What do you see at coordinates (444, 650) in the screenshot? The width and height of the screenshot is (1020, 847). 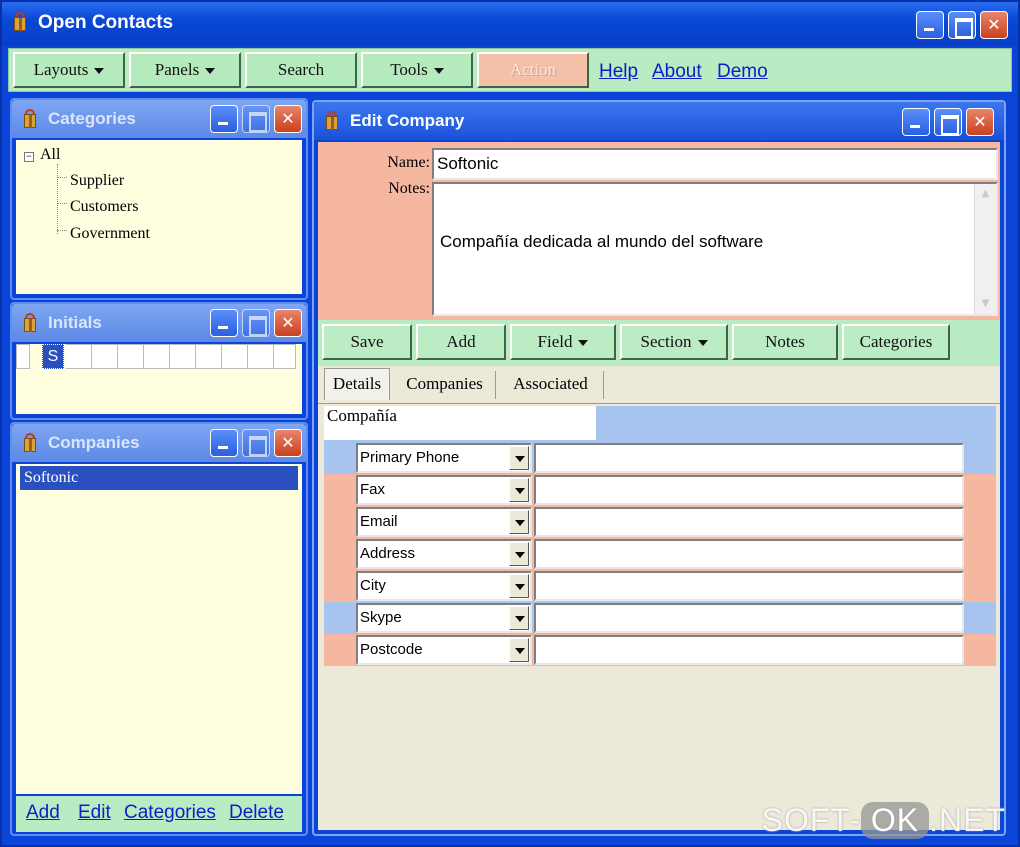 I see `field-type-select: Postcode` at bounding box center [444, 650].